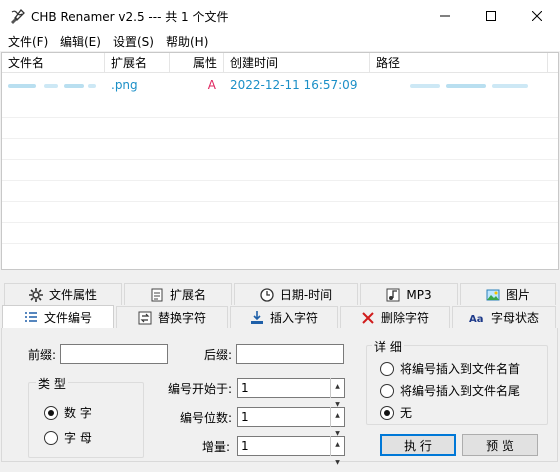  I want to click on tab-date-time: 日期-时间, so click(296, 294).